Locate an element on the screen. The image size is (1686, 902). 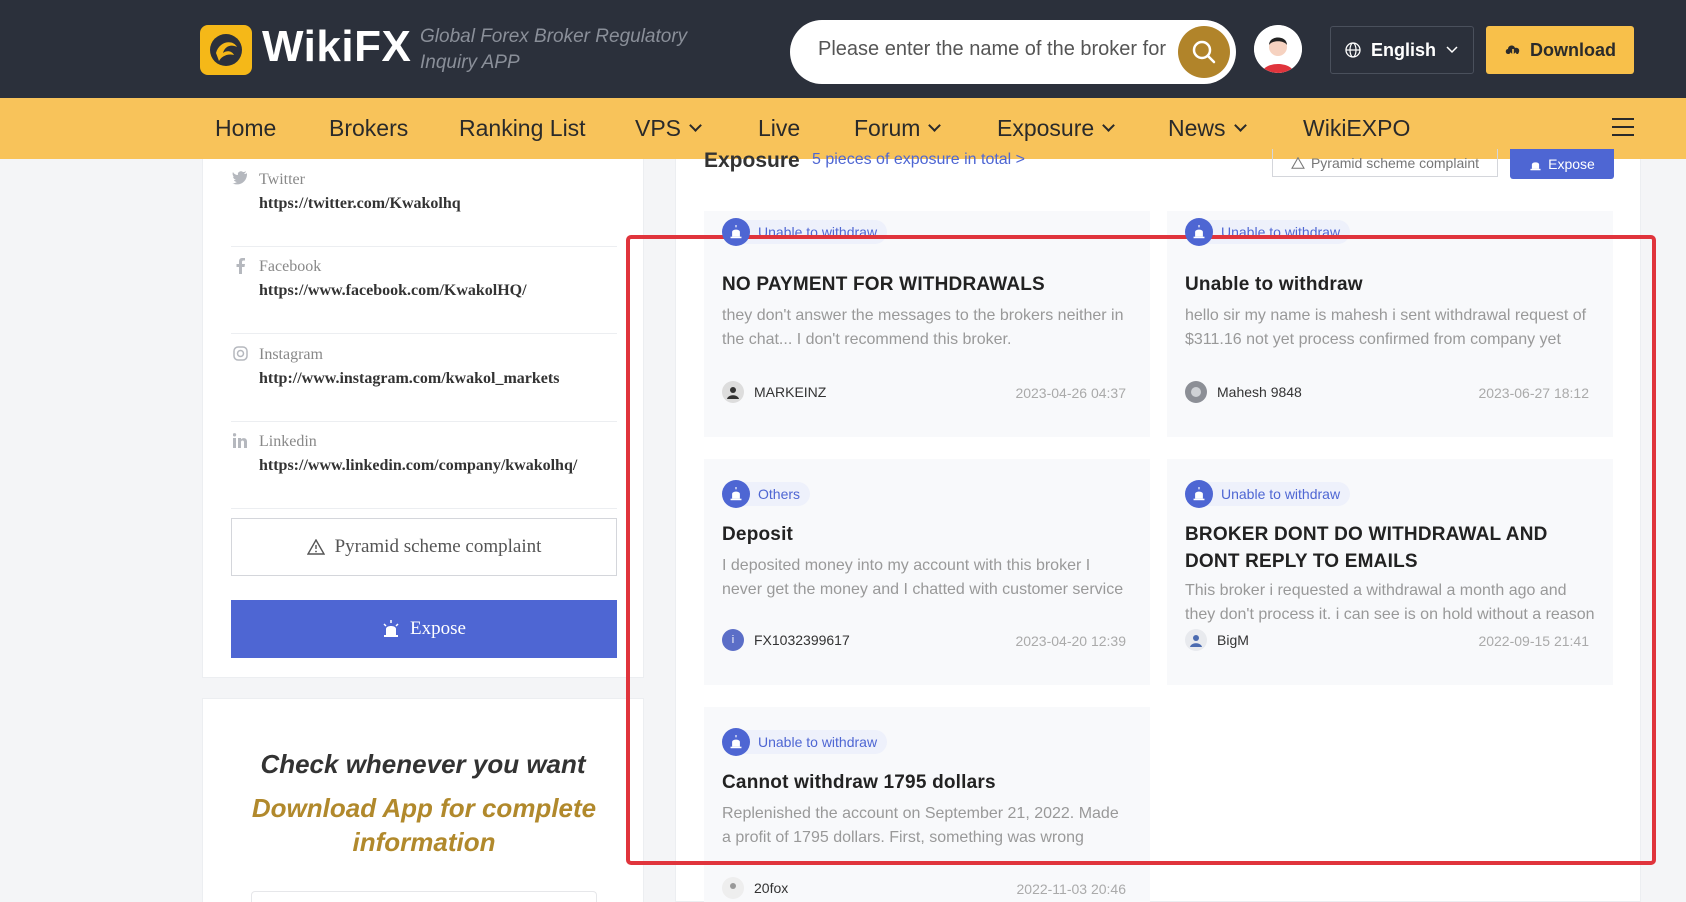
search-button is located at coordinates (1204, 52).